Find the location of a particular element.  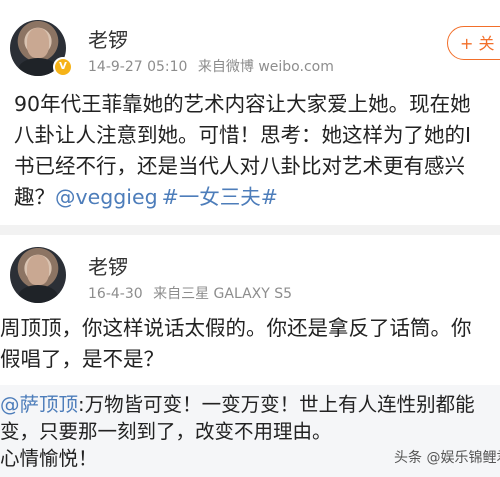

post-meta: 14-9-27 05:10 来自微博 weibo.com is located at coordinates (211, 66).